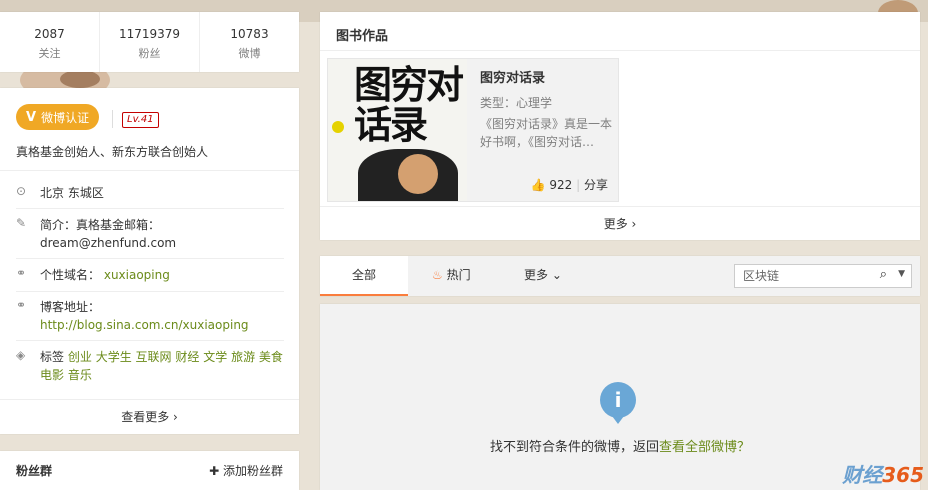 Image resolution: width=928 pixels, height=490 pixels. What do you see at coordinates (883, 274) in the screenshot?
I see `search-icon: ⌕` at bounding box center [883, 274].